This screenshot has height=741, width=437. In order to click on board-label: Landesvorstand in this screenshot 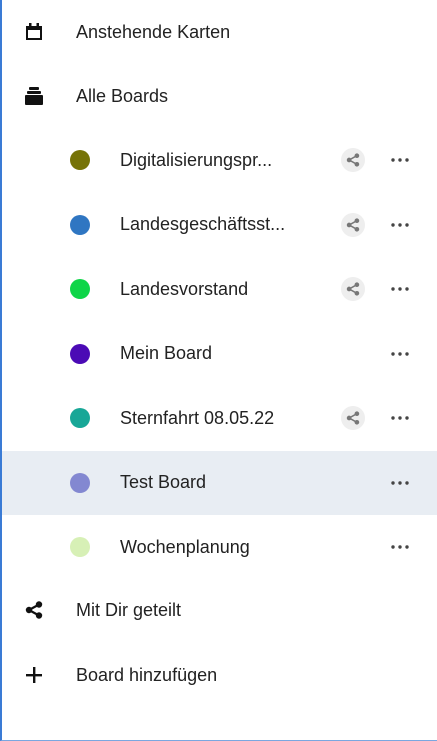, I will do `click(184, 288)`.